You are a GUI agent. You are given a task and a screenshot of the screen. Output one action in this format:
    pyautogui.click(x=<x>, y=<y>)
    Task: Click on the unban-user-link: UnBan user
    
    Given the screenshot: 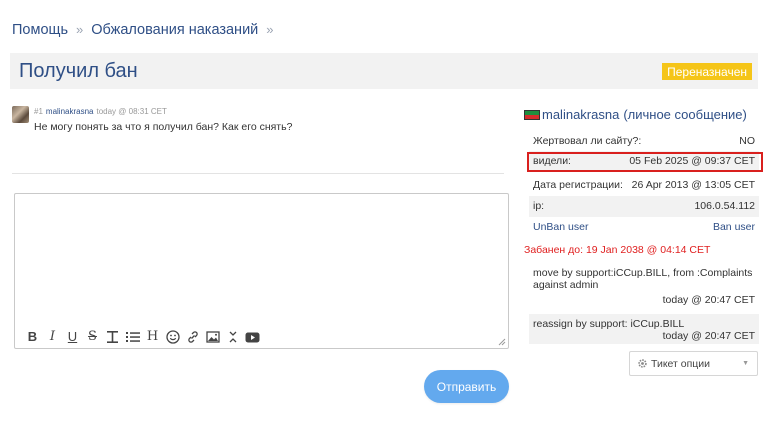 What is the action you would take?
    pyautogui.click(x=560, y=227)
    